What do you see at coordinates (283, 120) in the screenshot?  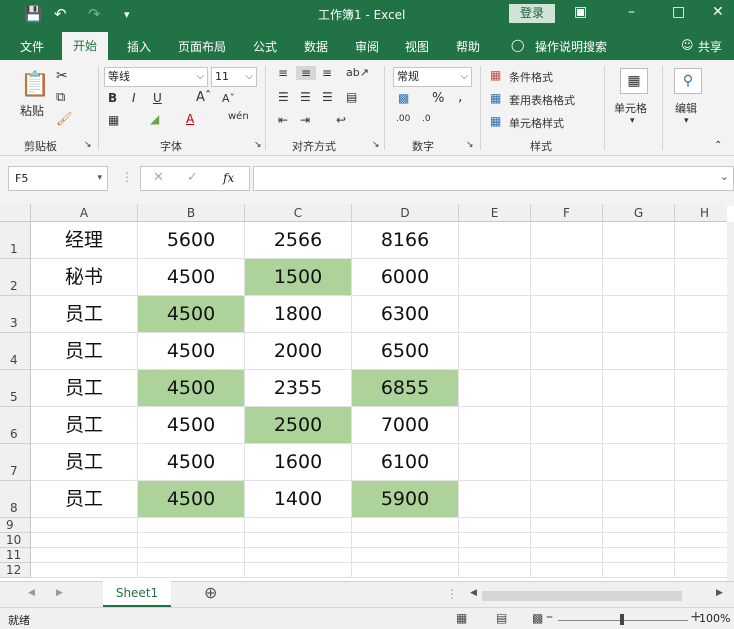 I see `decrease-indent-icon: ⇤` at bounding box center [283, 120].